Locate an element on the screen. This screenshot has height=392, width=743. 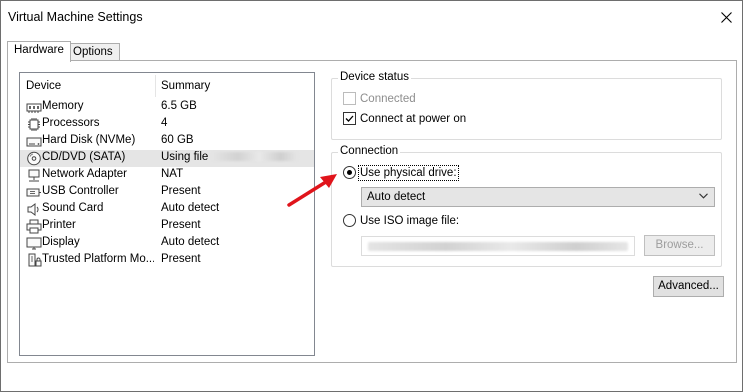
device-name: Network Adapter is located at coordinates (85, 174).